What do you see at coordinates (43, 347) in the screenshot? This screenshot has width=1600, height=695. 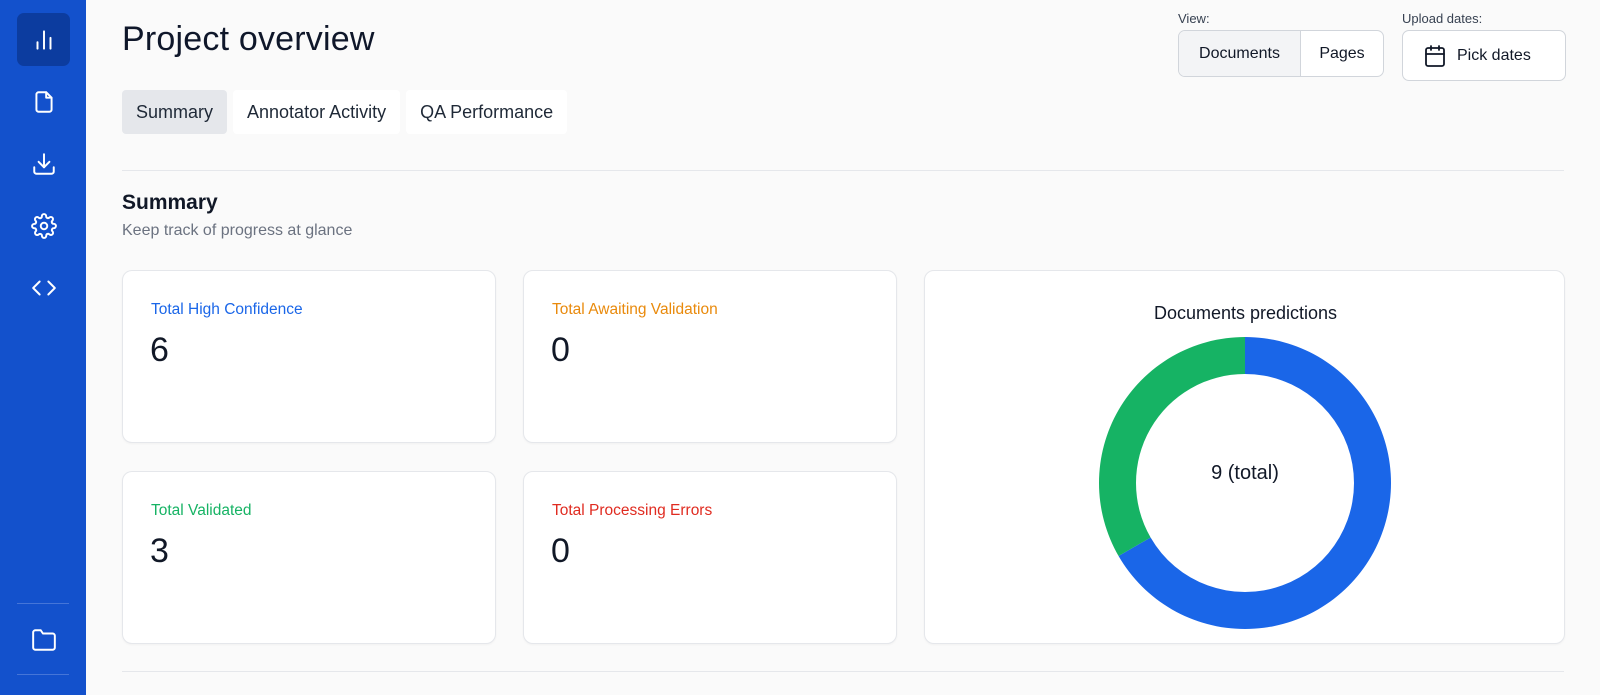 I see `sidebar` at bounding box center [43, 347].